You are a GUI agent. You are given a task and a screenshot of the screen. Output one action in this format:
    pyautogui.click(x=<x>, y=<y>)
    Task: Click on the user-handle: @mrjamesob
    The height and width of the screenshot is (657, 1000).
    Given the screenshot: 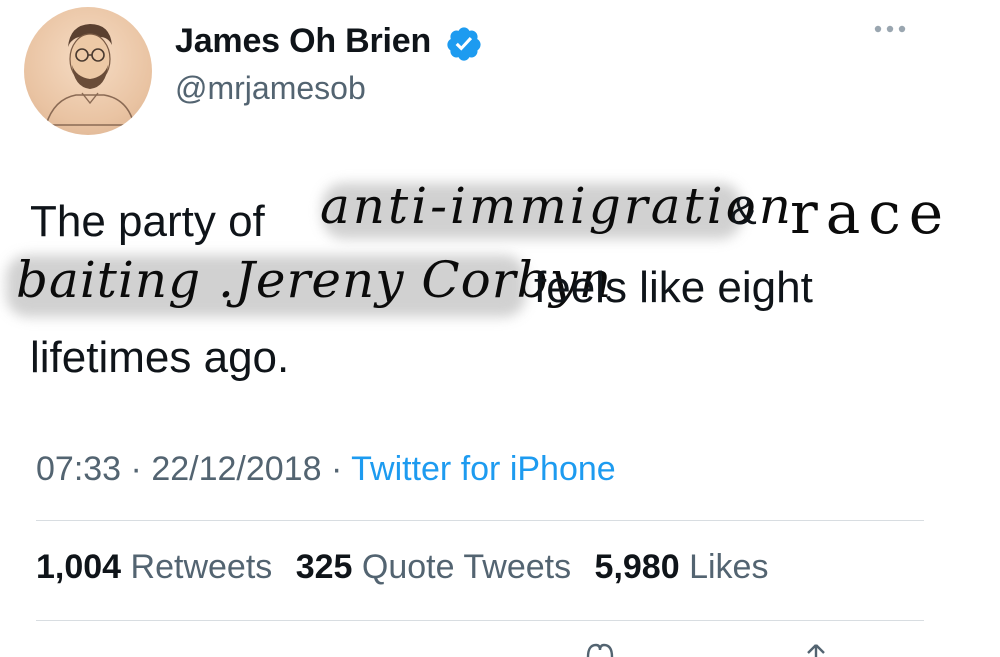 What is the action you would take?
    pyautogui.click(x=270, y=88)
    